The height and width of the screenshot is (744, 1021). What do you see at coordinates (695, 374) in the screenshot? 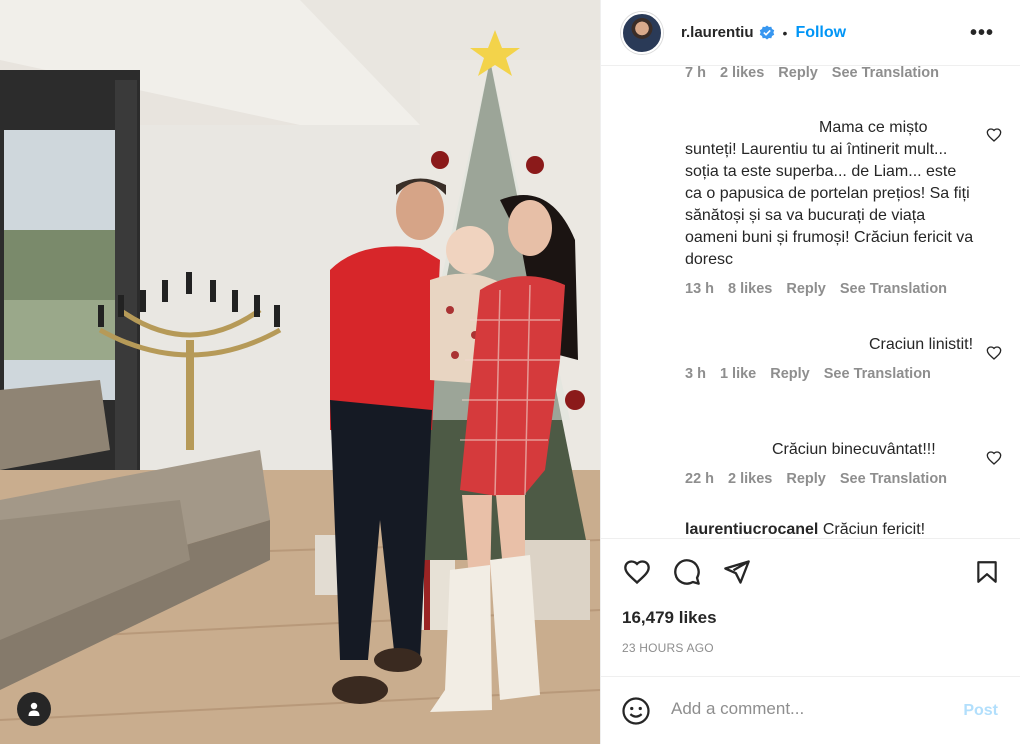
I see `comment-time: 3 h` at bounding box center [695, 374].